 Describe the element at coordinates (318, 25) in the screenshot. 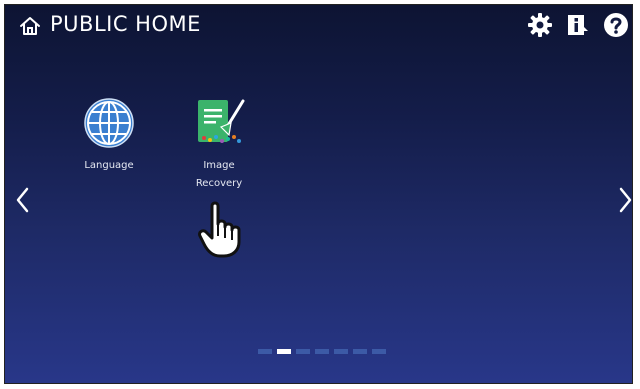

I see `top-bar: PUBLIC HOME` at that location.